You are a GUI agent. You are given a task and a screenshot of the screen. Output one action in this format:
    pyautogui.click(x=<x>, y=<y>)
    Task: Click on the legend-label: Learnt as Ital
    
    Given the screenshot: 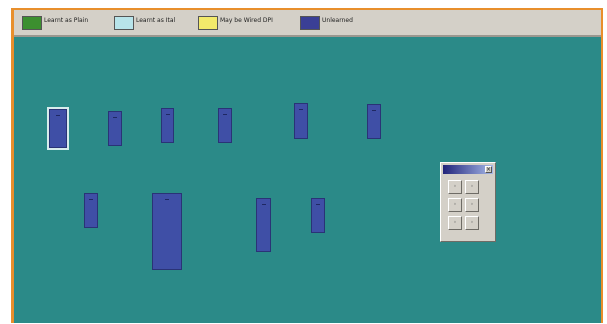 What is the action you would take?
    pyautogui.click(x=156, y=20)
    